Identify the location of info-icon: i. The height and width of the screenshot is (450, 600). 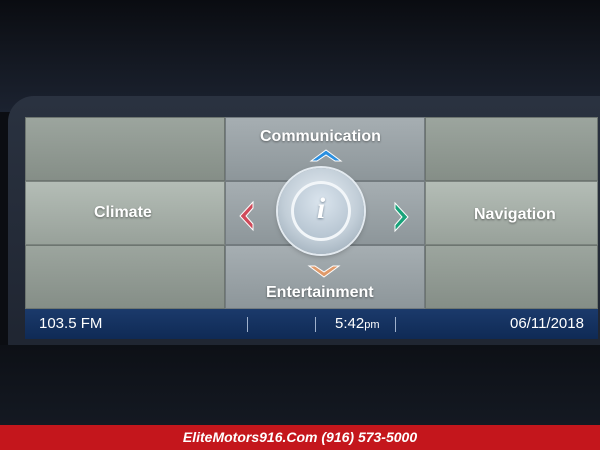
(321, 211).